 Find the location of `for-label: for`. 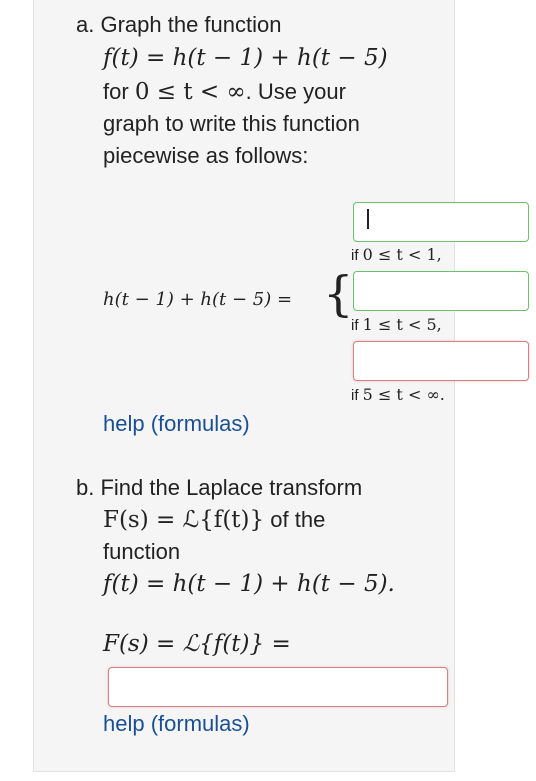

for-label: for is located at coordinates (116, 91).